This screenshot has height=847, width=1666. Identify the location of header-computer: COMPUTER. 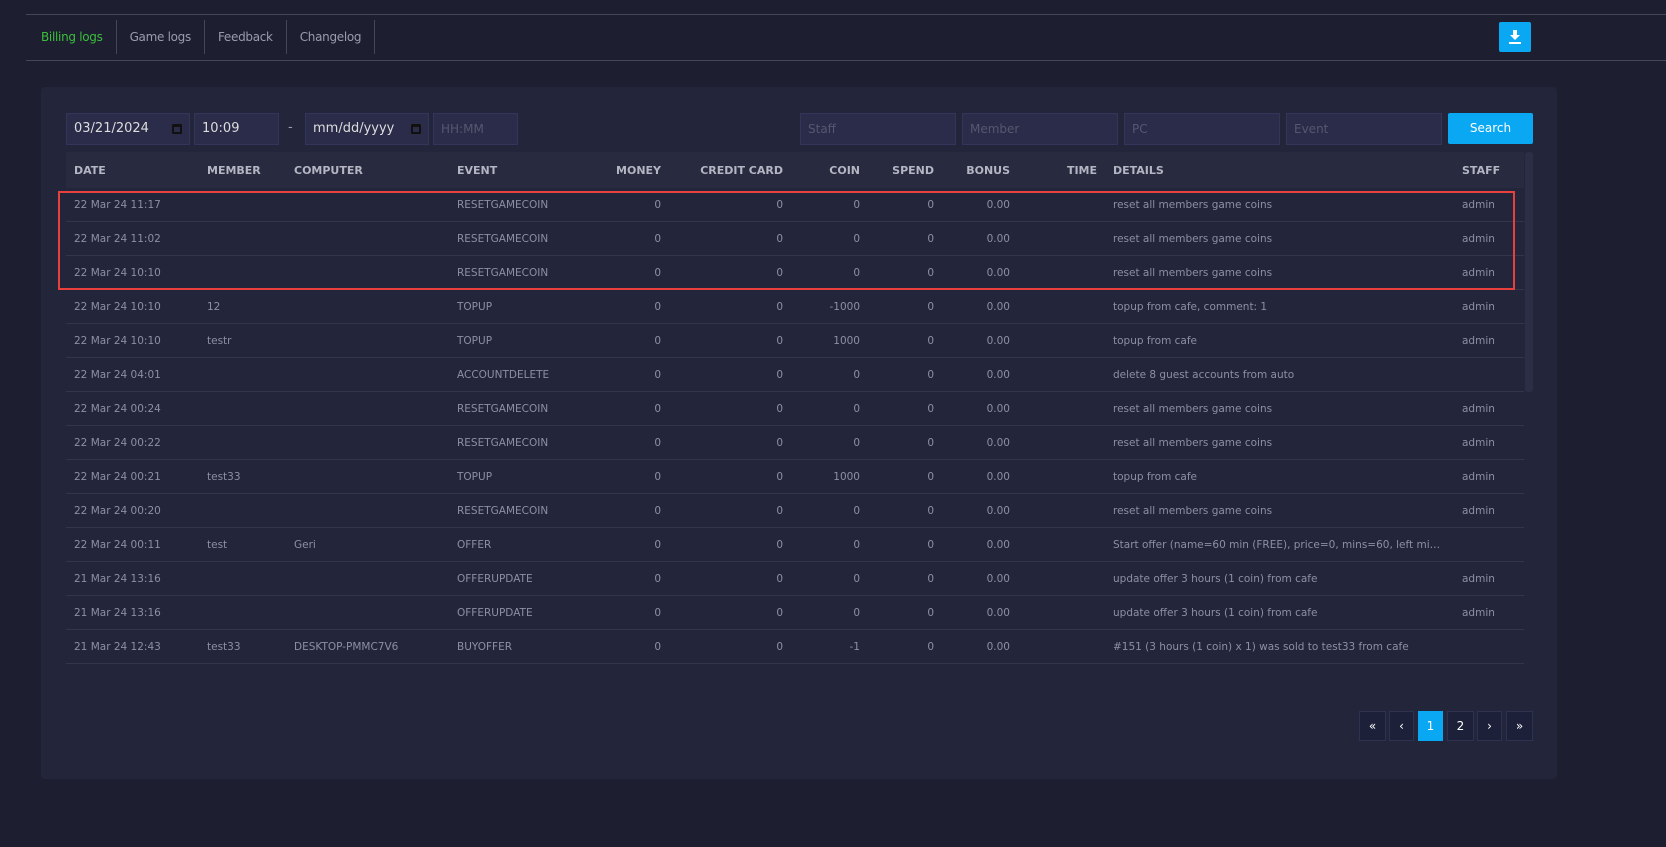
(367, 170).